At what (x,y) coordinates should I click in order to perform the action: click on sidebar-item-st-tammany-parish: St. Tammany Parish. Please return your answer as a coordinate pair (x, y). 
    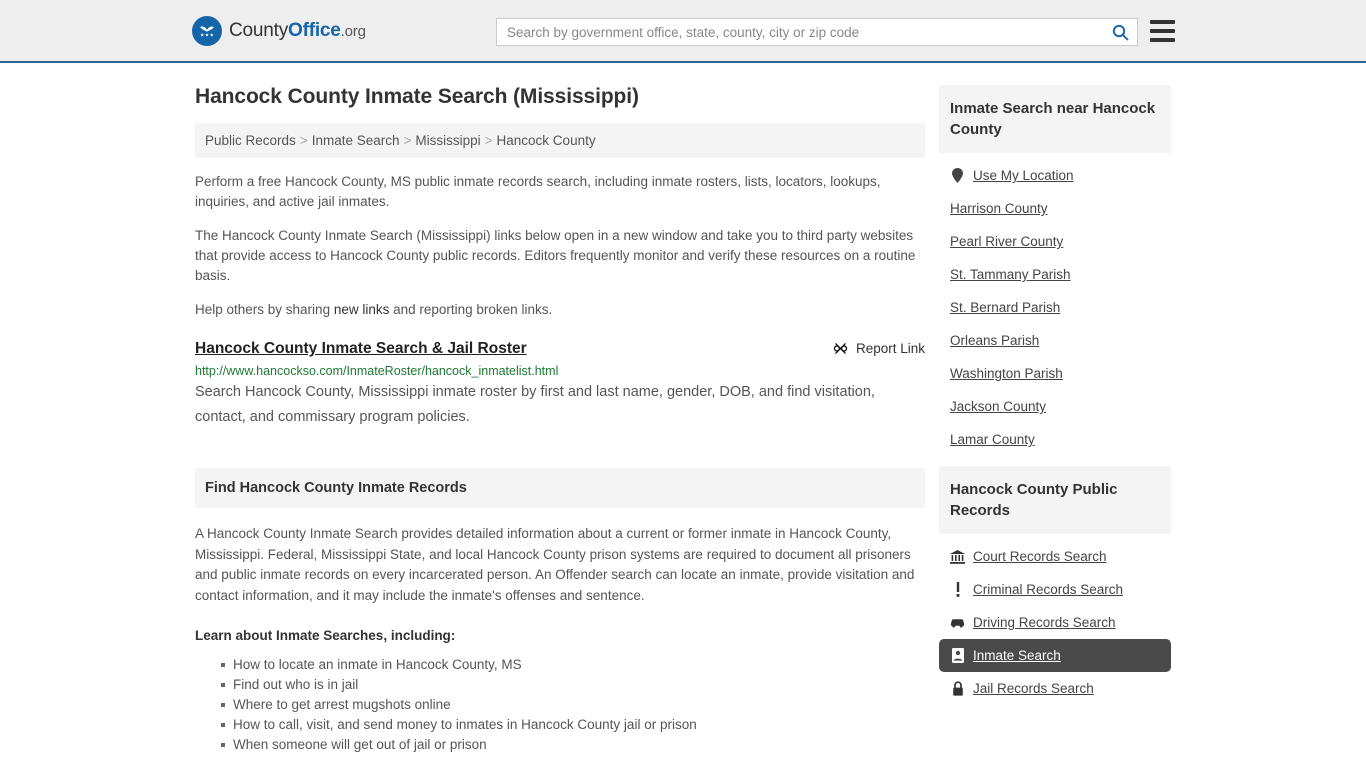
    Looking at the image, I should click on (1055, 274).